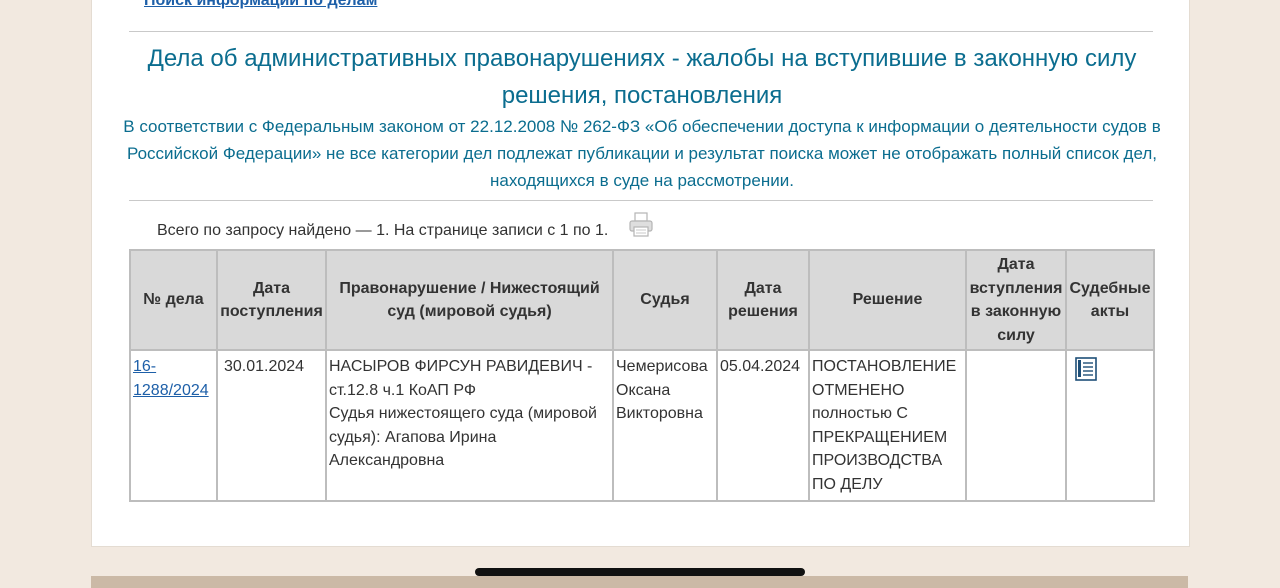 This screenshot has height=588, width=1280. What do you see at coordinates (665, 300) in the screenshot?
I see `col-judge: Судья` at bounding box center [665, 300].